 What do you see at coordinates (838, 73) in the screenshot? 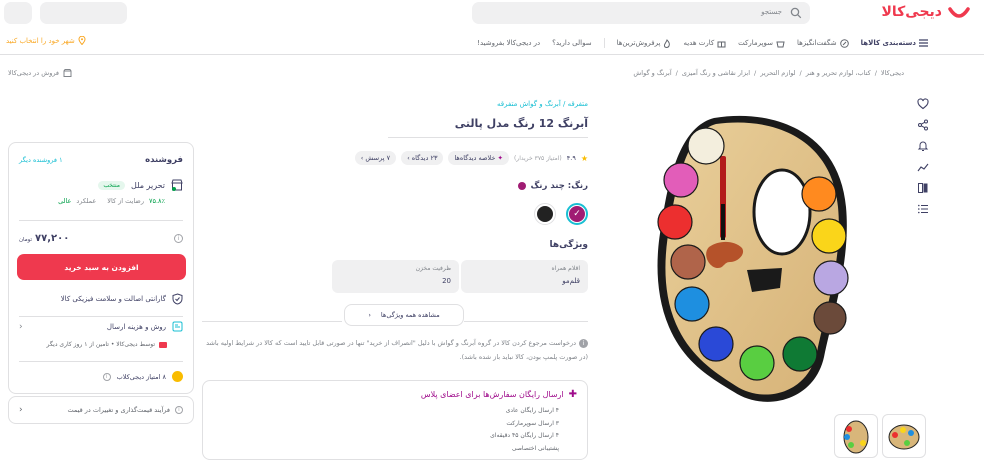
I see `breadcrumb-item: کتاب، لوازم تحریر و هنر` at bounding box center [838, 73].